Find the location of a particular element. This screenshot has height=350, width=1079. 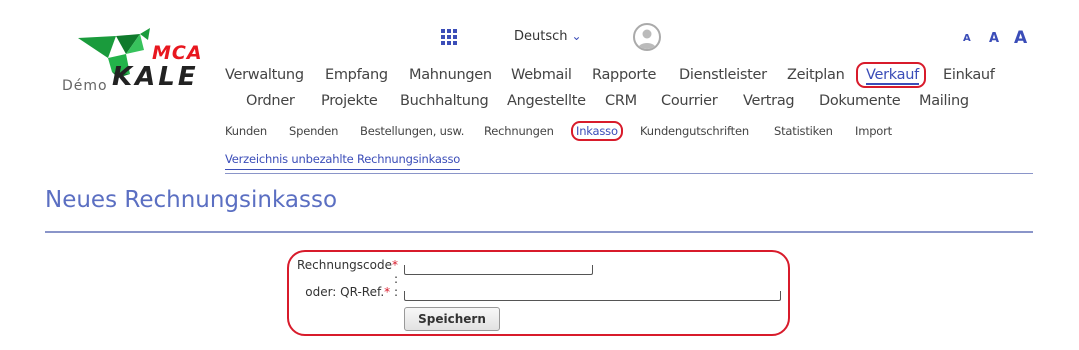

menu-item-einkauf: Einkauf is located at coordinates (969, 75).